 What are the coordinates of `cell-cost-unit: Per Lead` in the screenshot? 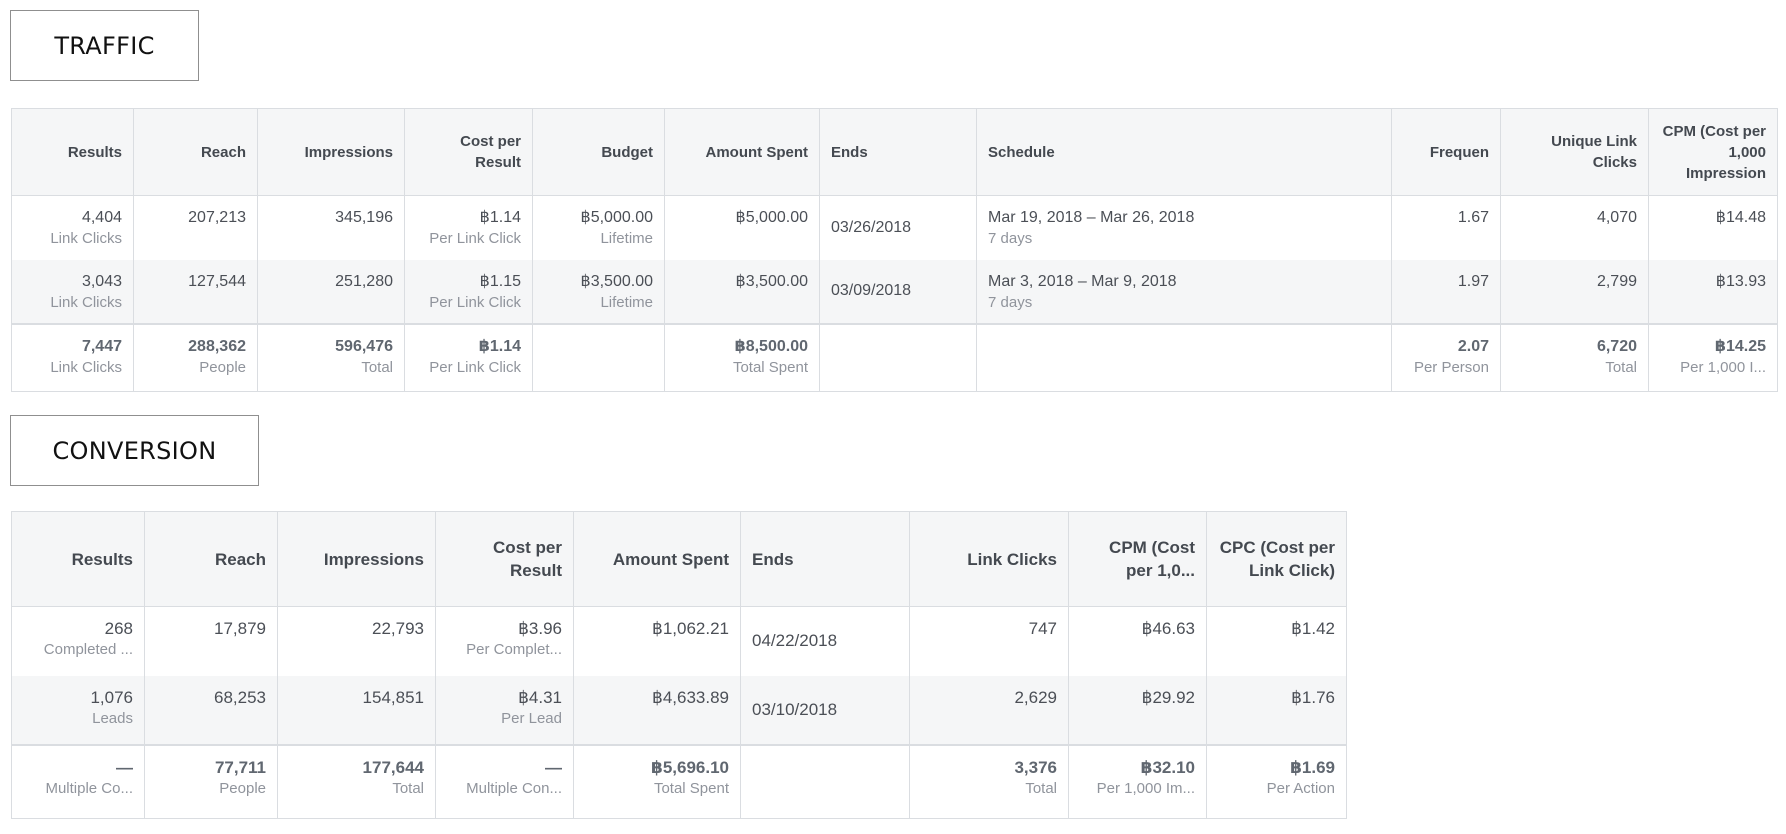 It's located at (531, 718).